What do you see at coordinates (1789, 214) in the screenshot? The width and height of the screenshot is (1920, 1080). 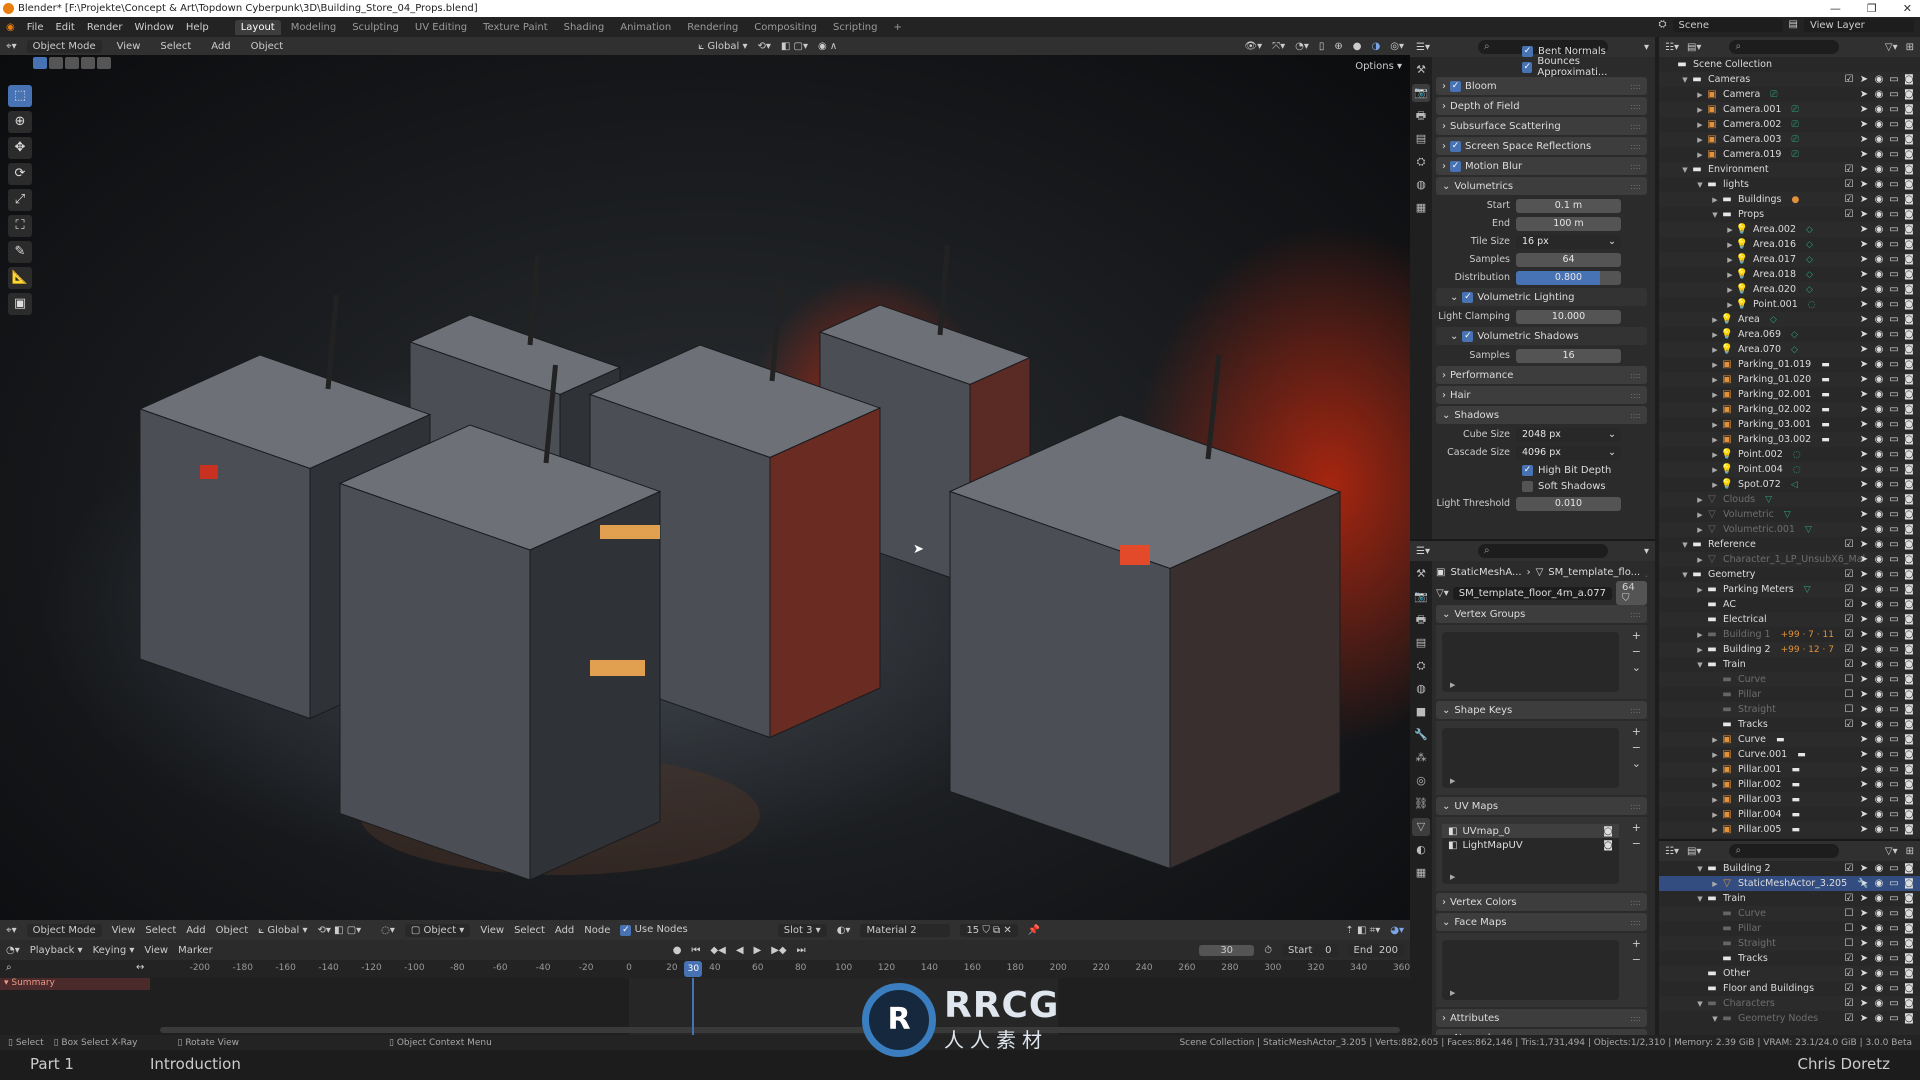 I see `outliner-item-props: ▼ ▬ Props ☑ ➤ ◉ ▭ ◙` at bounding box center [1789, 214].